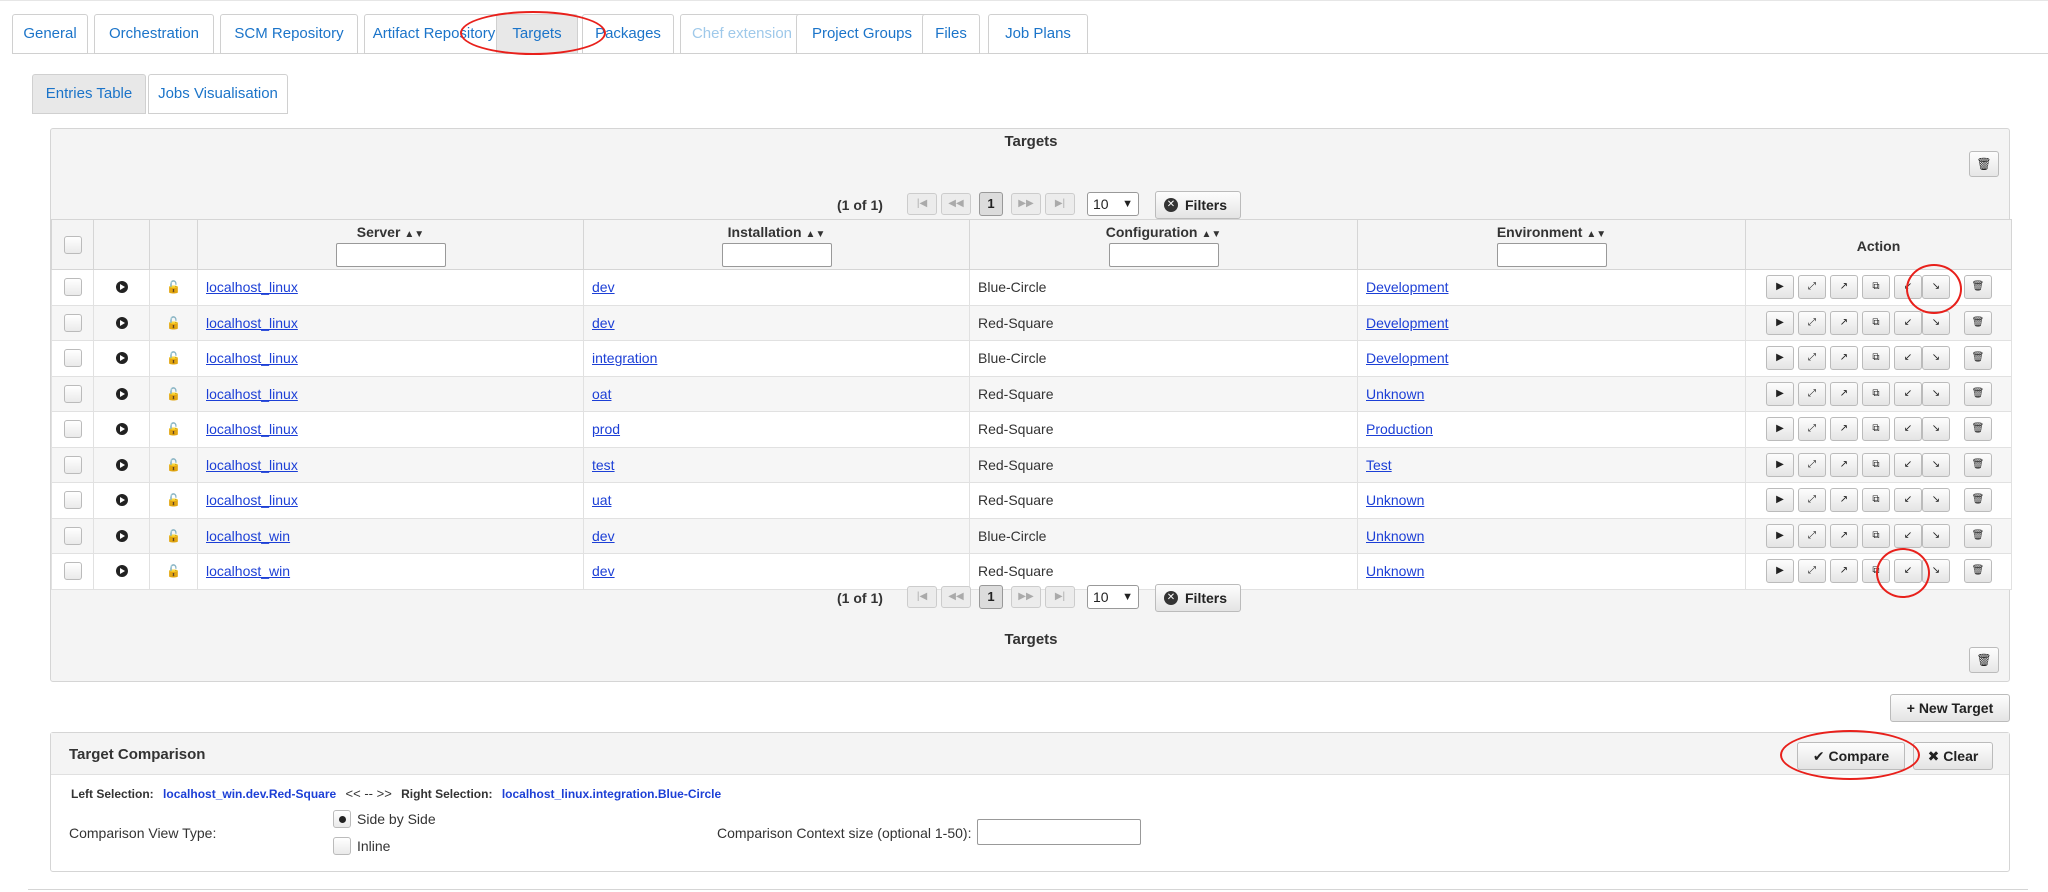  What do you see at coordinates (601, 394) in the screenshot?
I see `installation-link: oat` at bounding box center [601, 394].